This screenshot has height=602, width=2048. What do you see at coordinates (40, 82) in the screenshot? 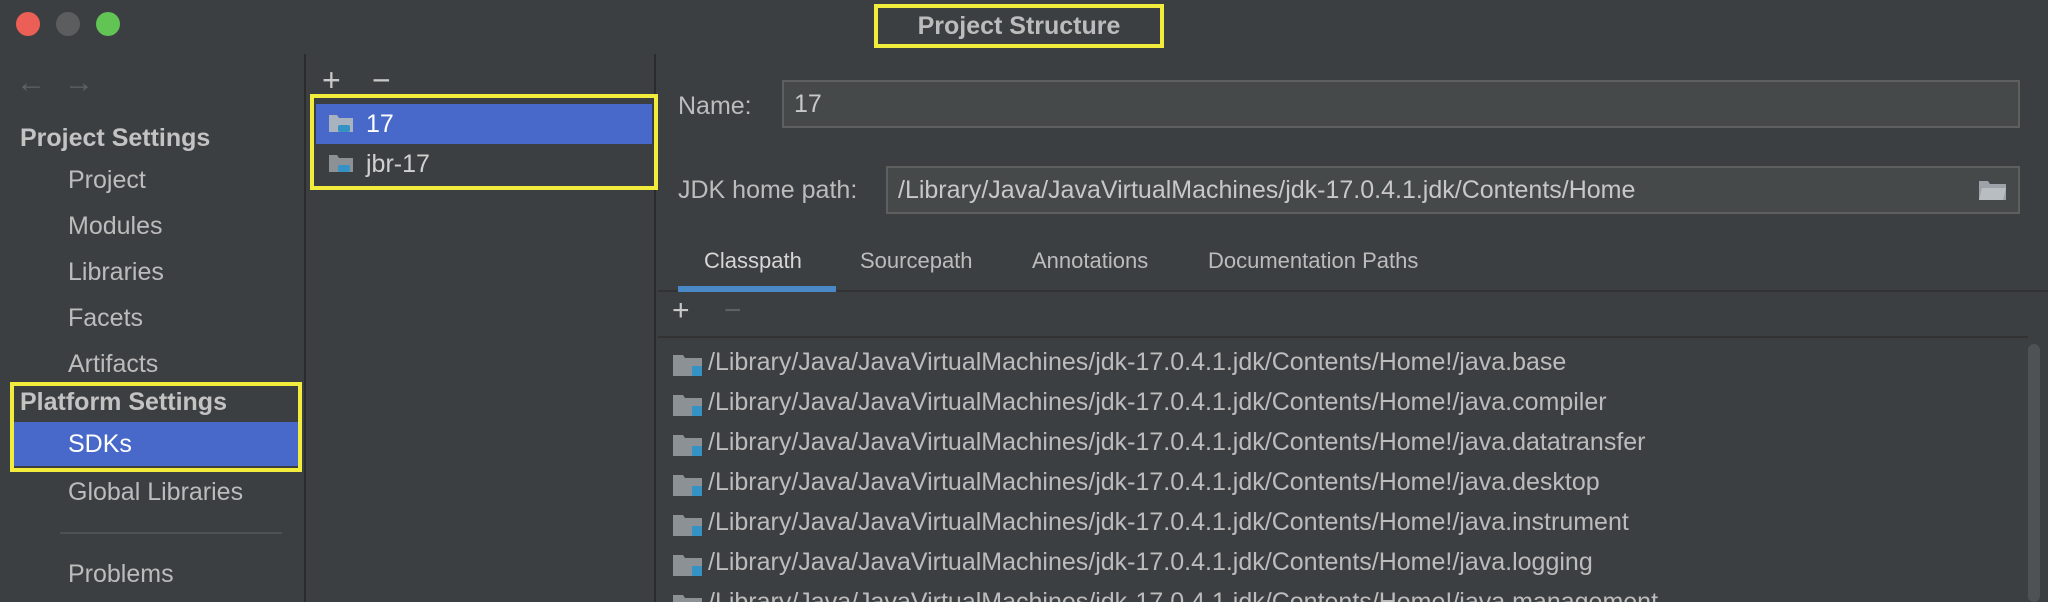
I see `back-arrow-icon: ←` at bounding box center [40, 82].